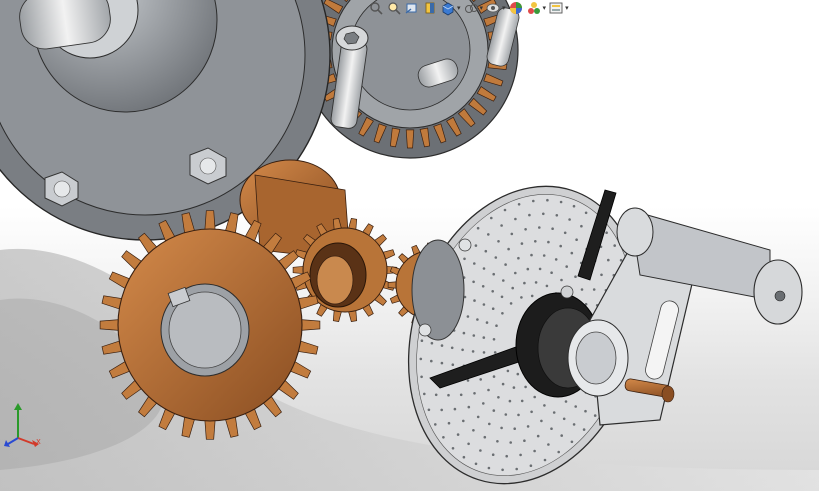  I want to click on previous-view-button, so click(412, 8).